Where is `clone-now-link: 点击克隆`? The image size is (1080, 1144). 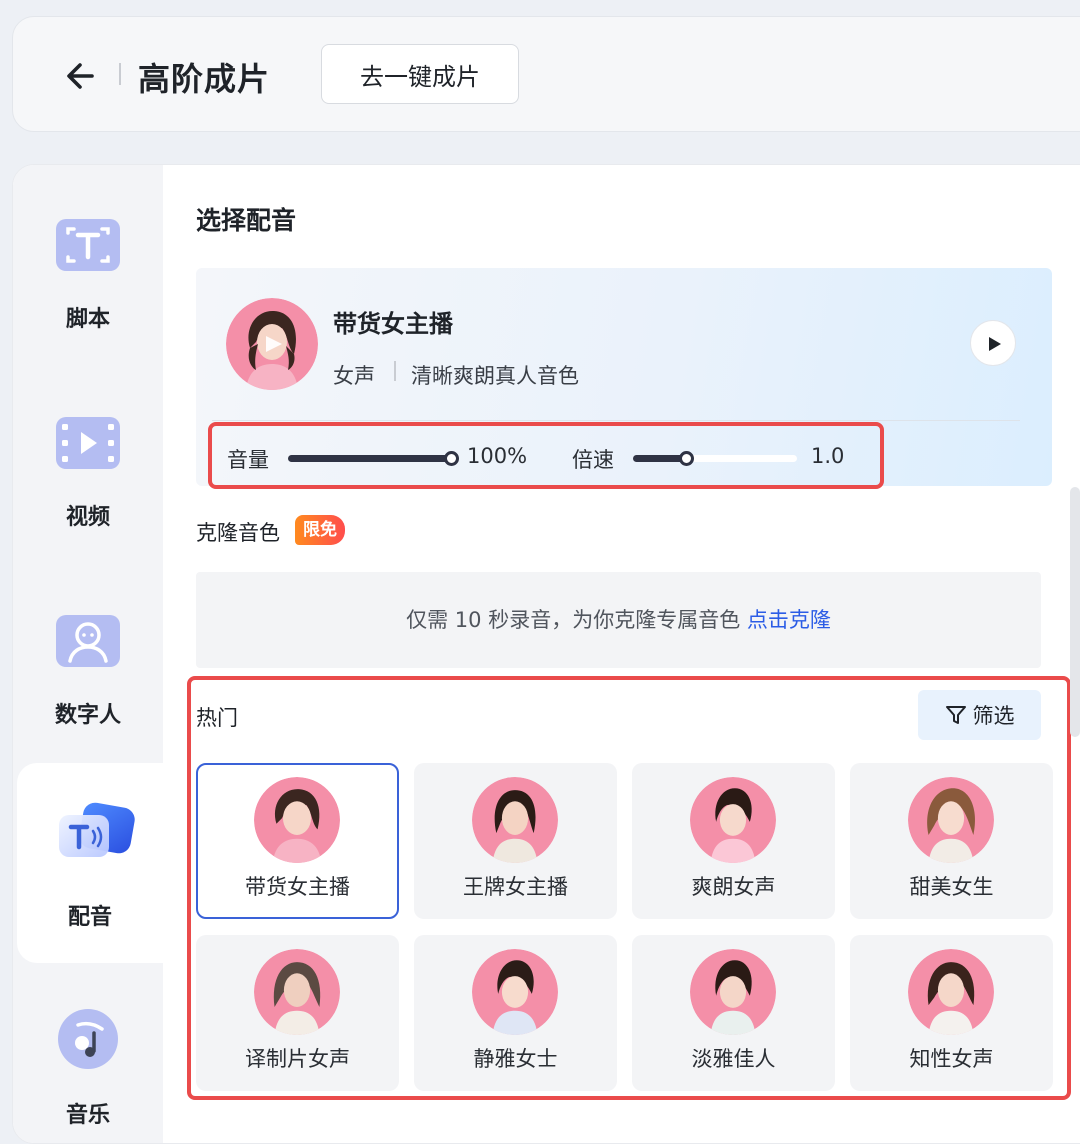
clone-now-link: 点击克隆 is located at coordinates (789, 620).